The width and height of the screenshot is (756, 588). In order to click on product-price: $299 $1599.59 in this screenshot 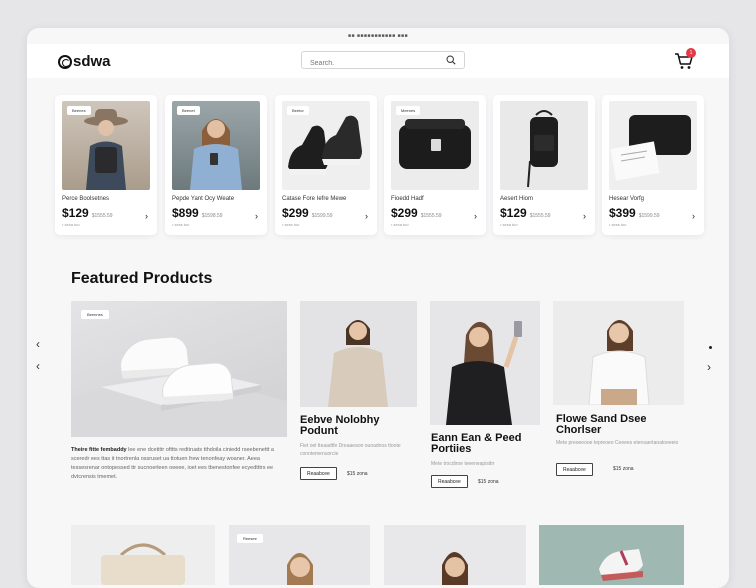, I will do `click(307, 213)`.